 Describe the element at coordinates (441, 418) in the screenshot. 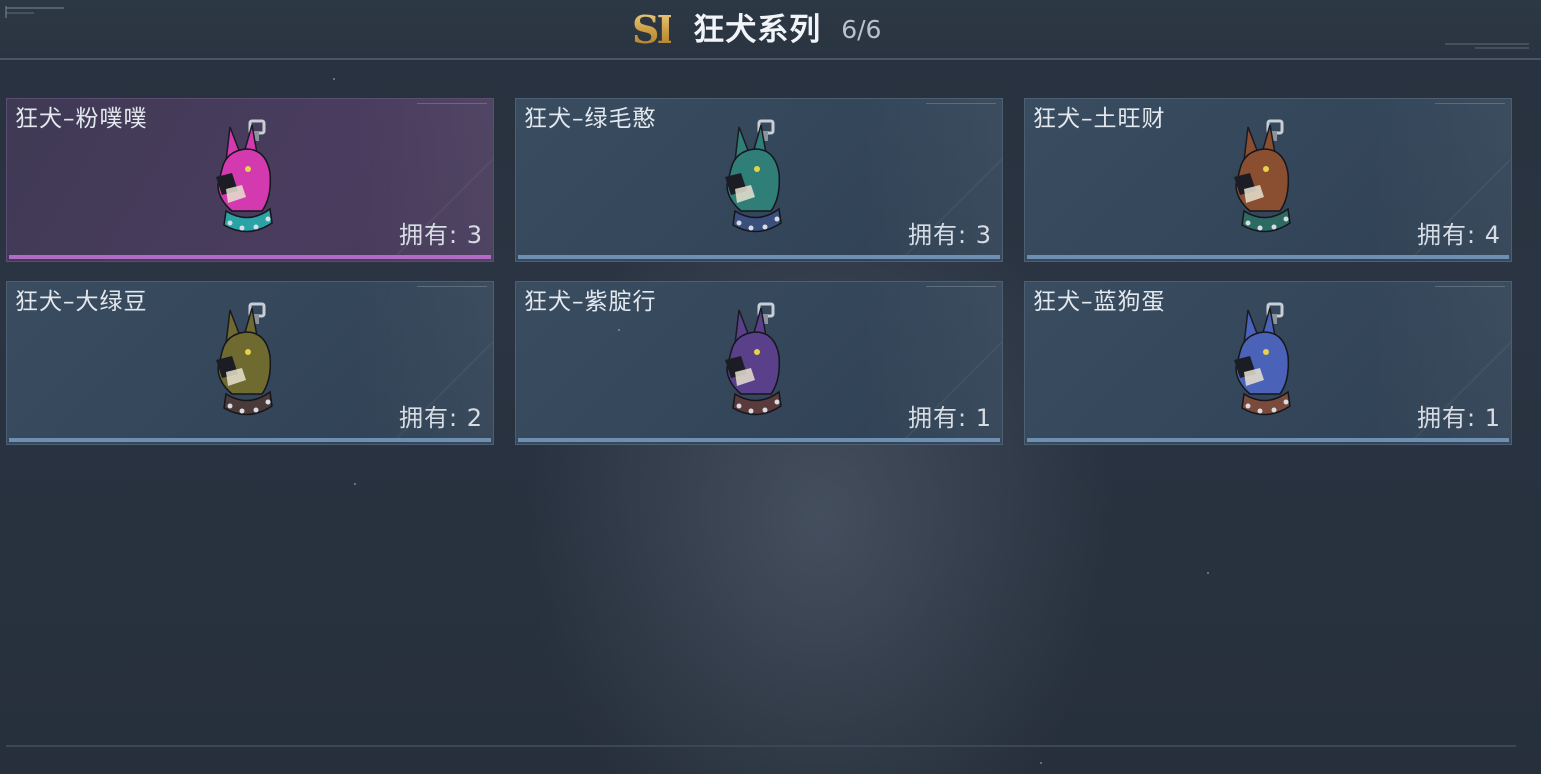

I see `owned-count: 拥有: 2` at that location.